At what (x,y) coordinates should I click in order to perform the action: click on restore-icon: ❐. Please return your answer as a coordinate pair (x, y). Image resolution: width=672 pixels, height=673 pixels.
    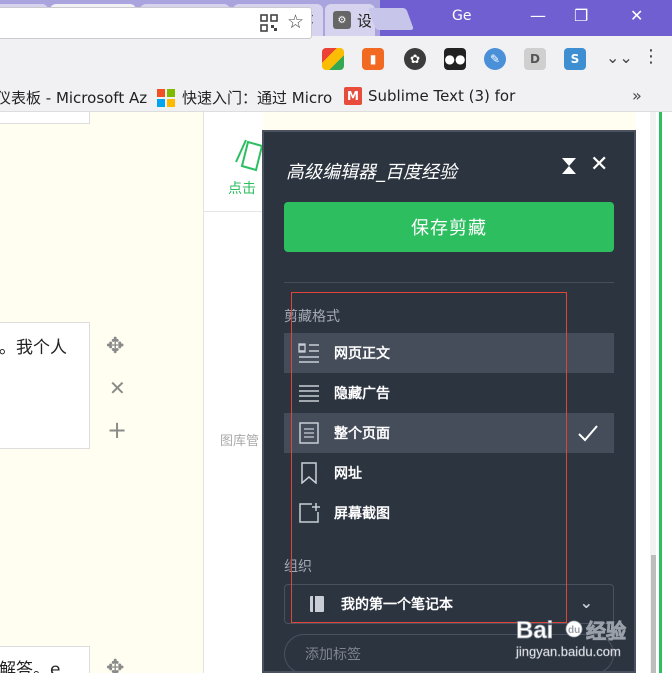
    Looking at the image, I should click on (581, 15).